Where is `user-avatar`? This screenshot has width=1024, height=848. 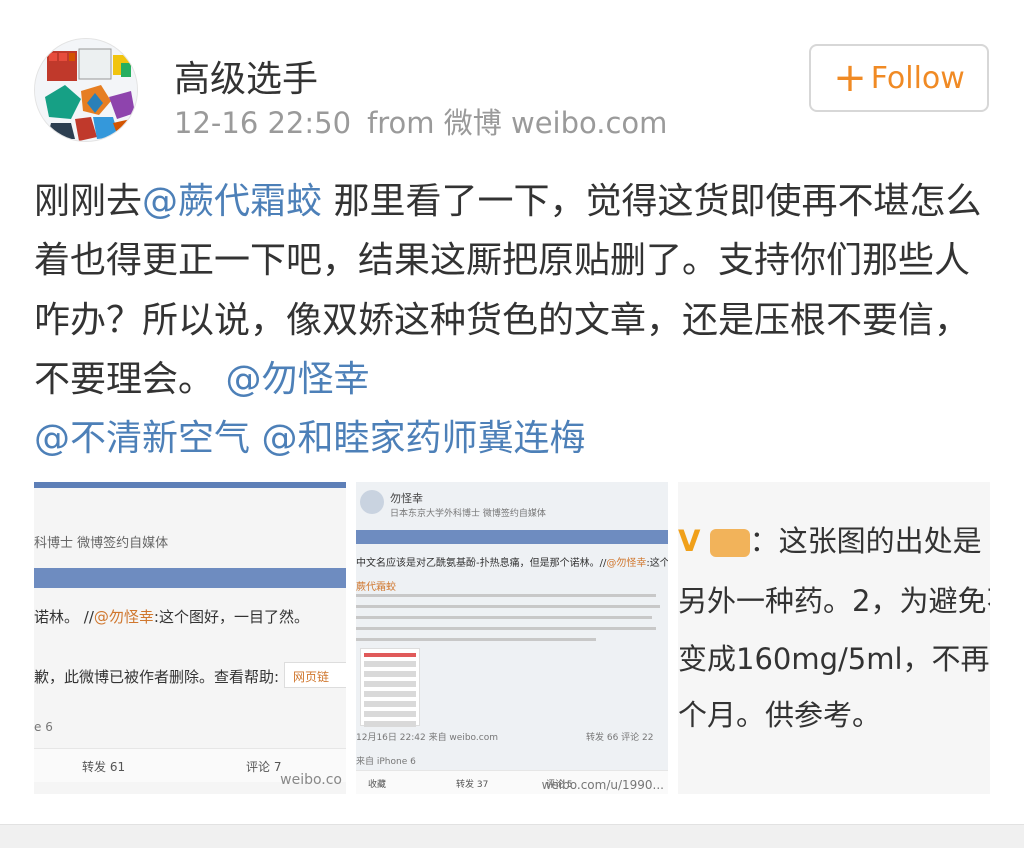 user-avatar is located at coordinates (86, 90).